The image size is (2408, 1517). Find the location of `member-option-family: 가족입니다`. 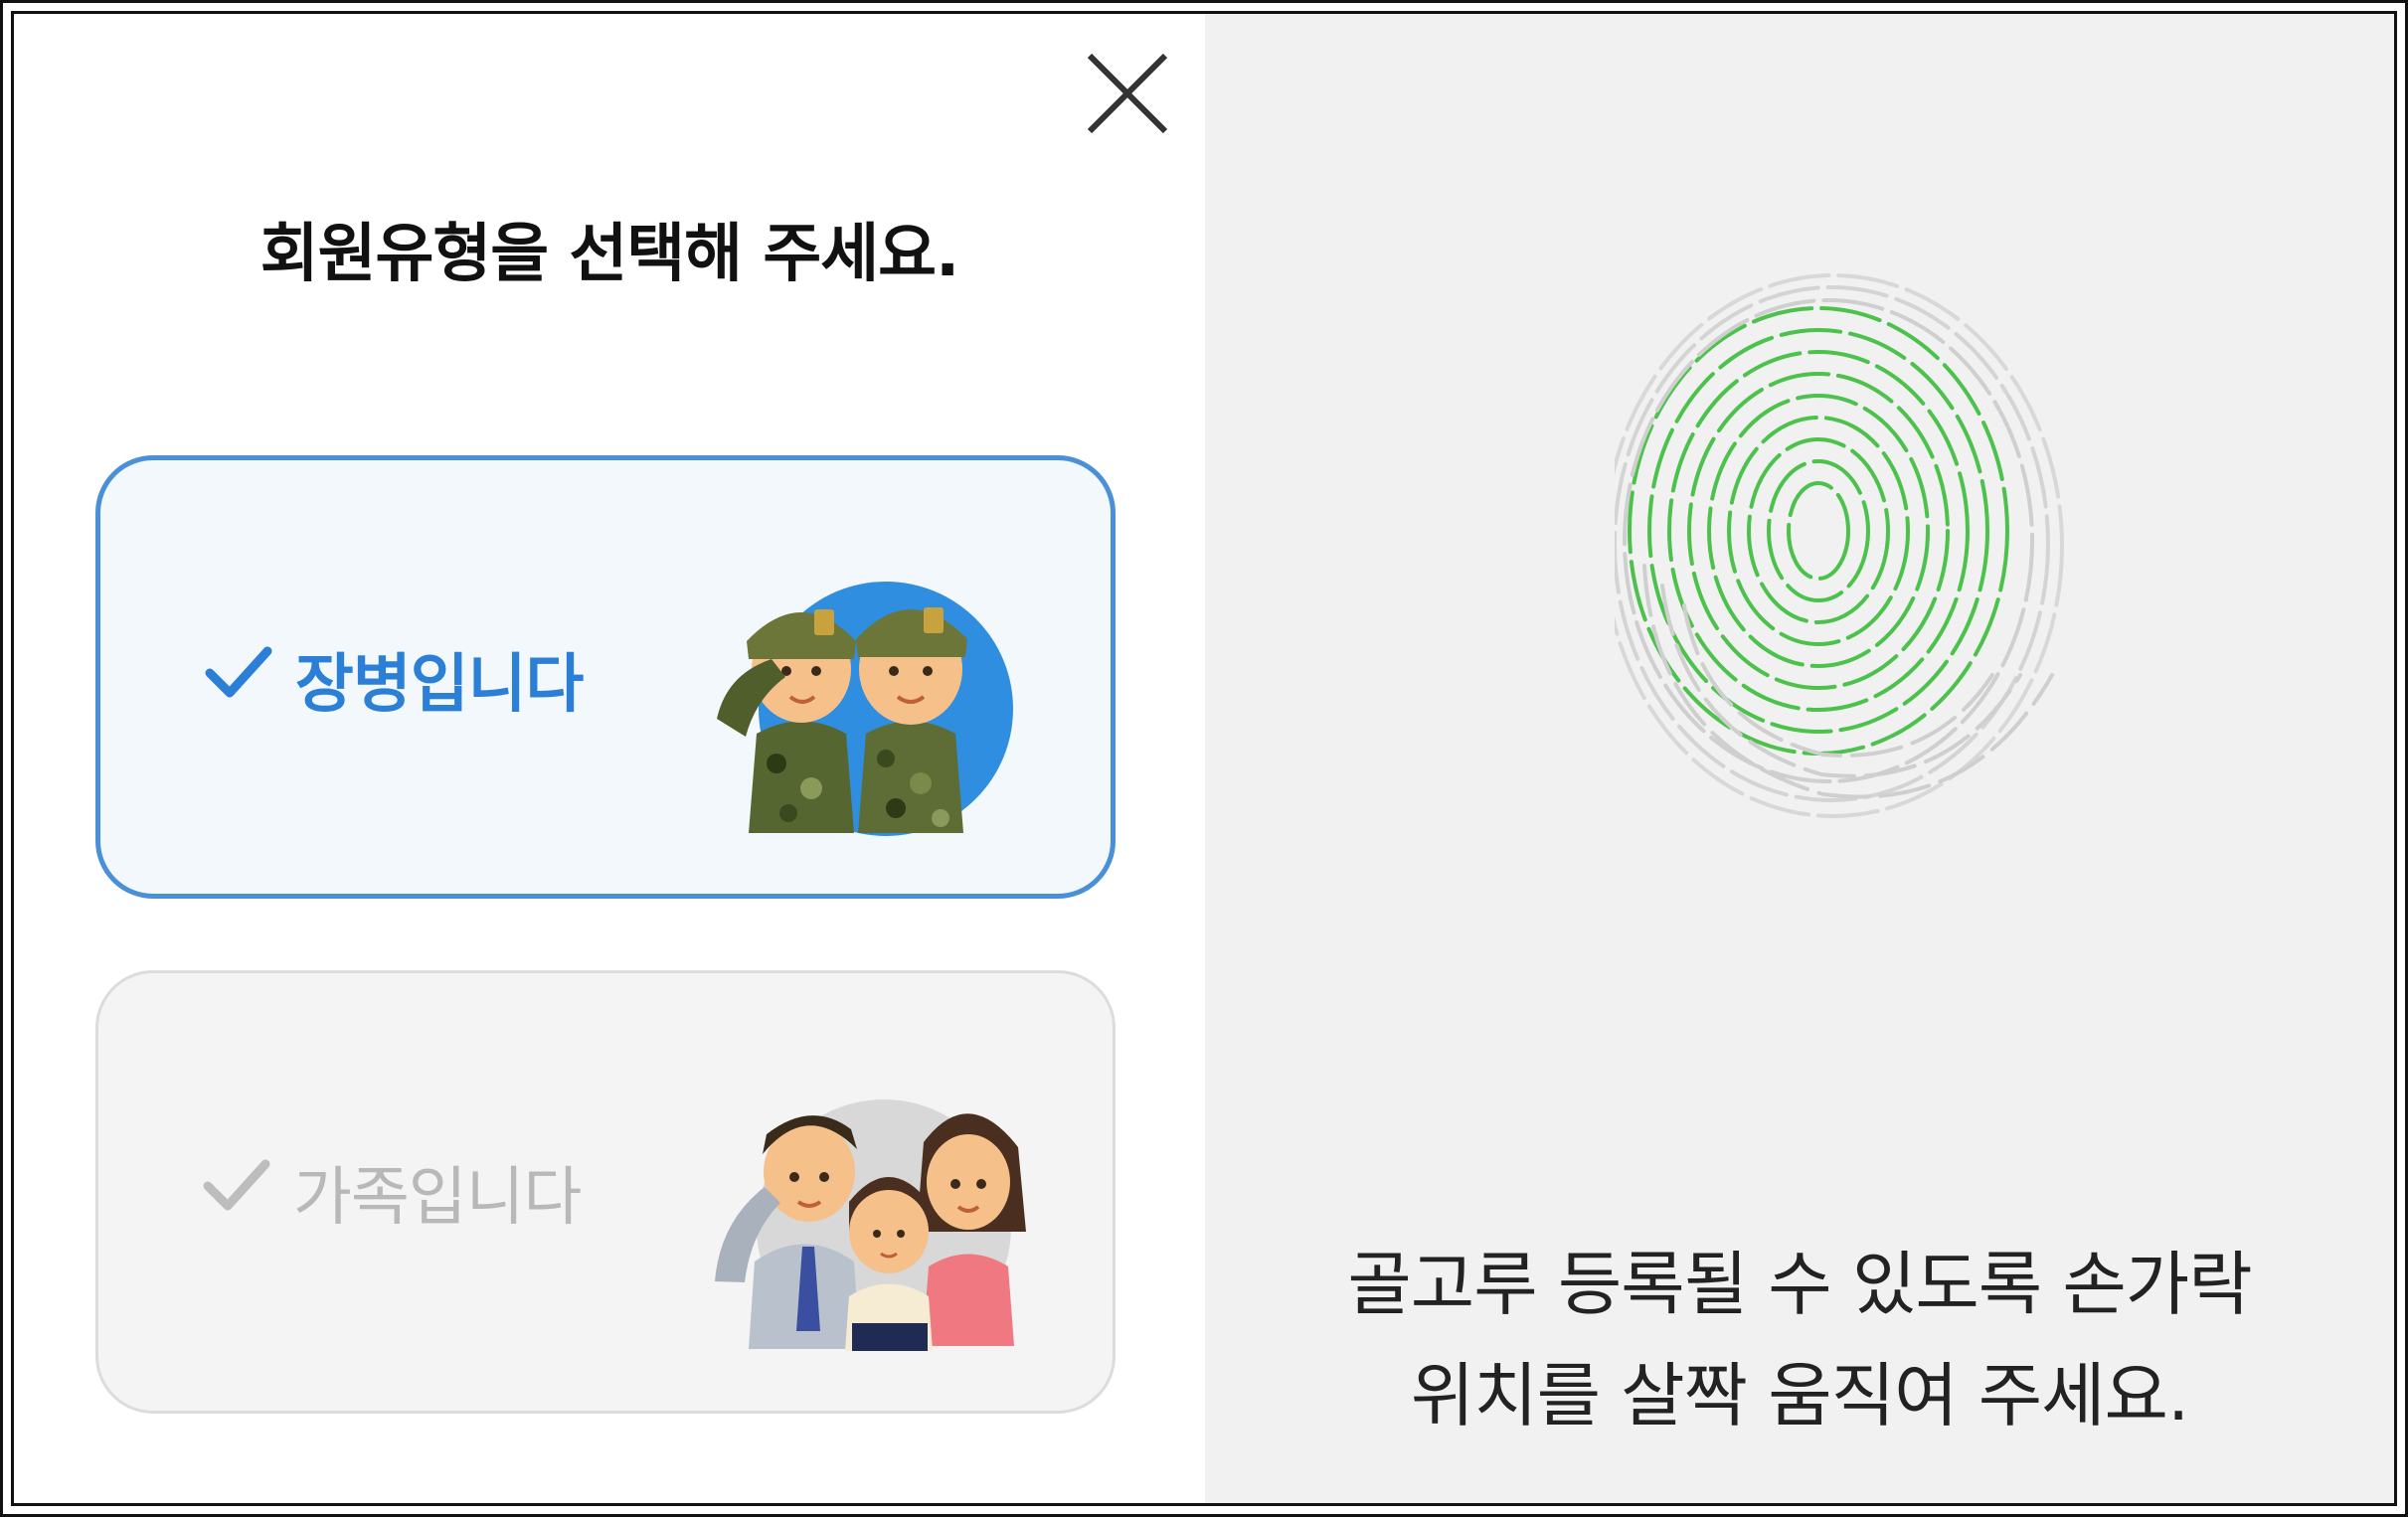

member-option-family: 가족입니다 is located at coordinates (605, 1192).